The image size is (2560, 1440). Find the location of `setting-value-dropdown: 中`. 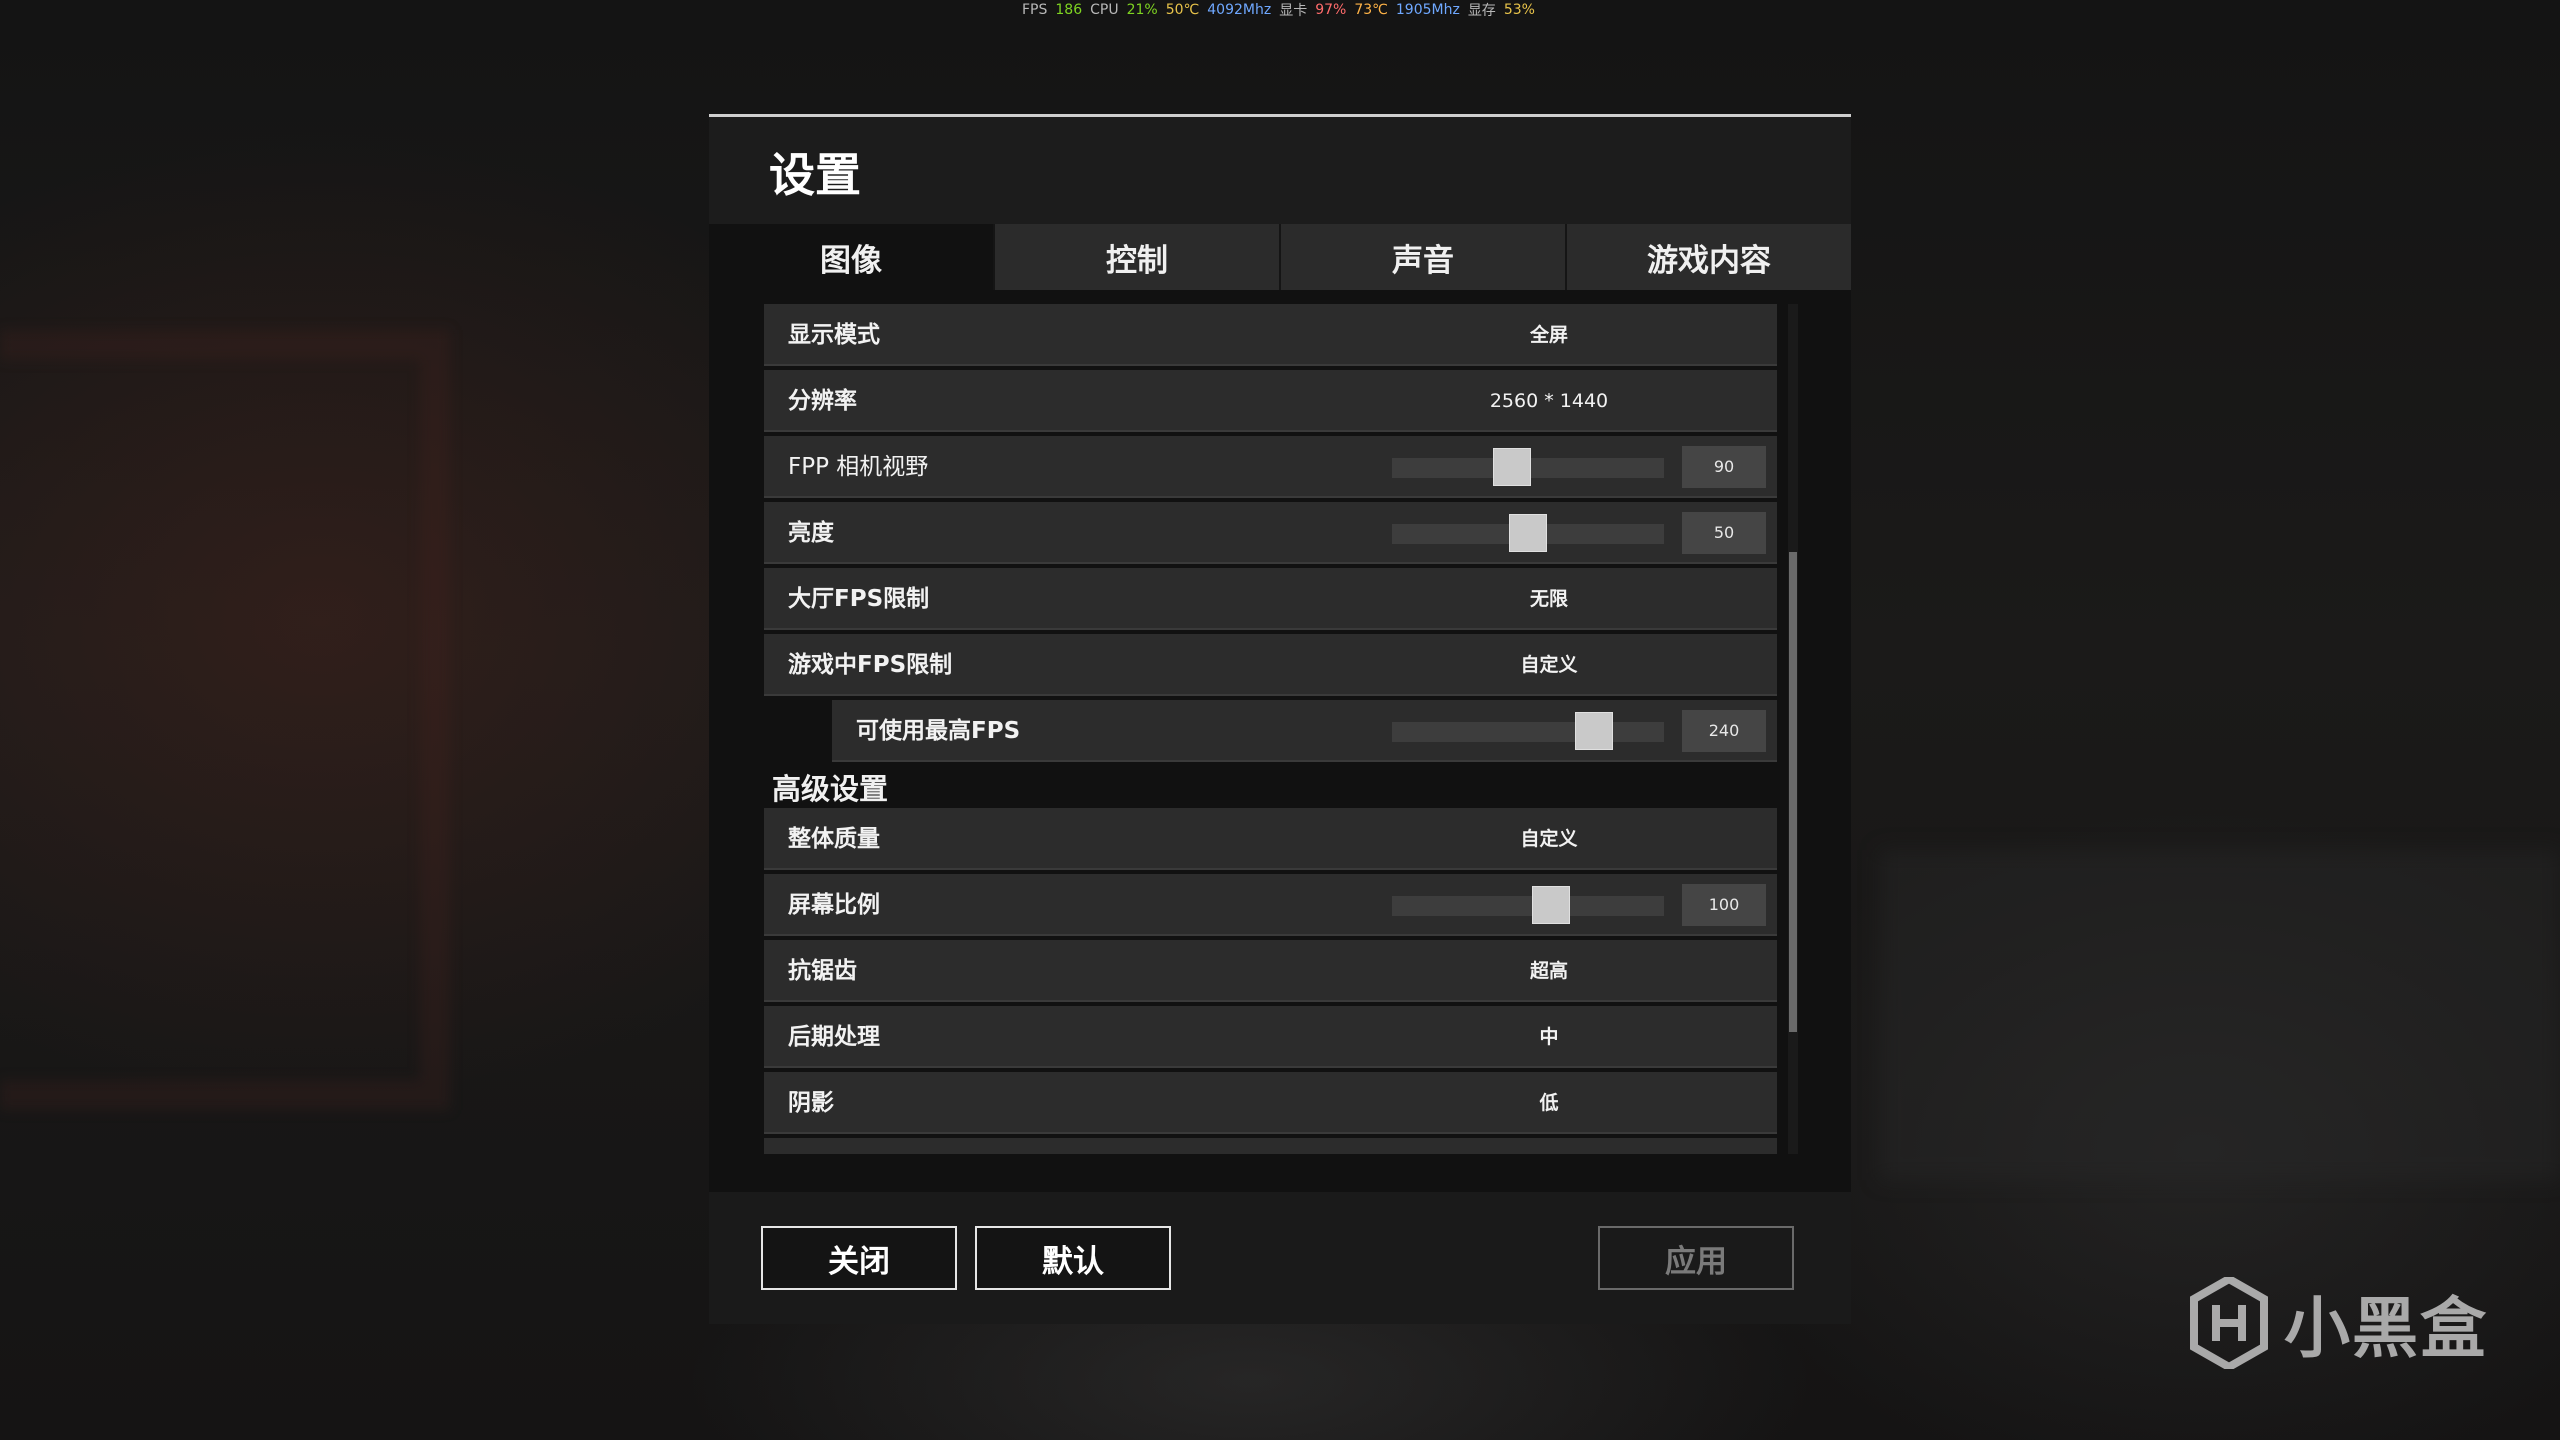

setting-value-dropdown: 中 is located at coordinates (1549, 1037).